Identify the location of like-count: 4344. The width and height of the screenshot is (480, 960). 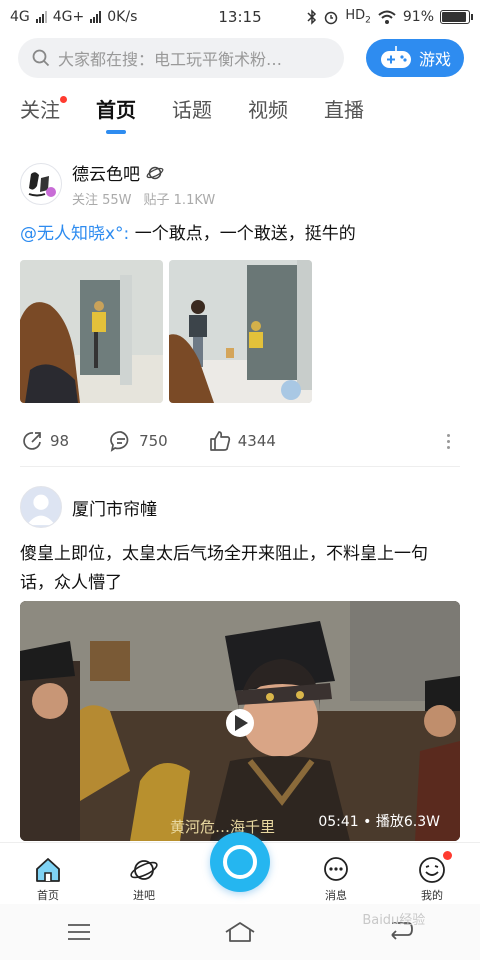
(256, 441).